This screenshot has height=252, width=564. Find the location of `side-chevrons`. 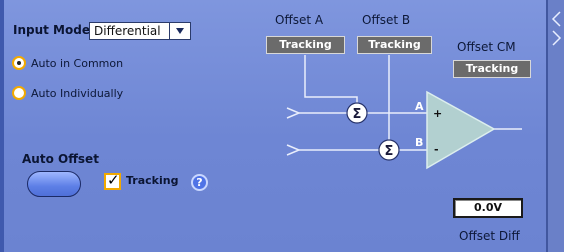

side-chevrons is located at coordinates (556, 28).